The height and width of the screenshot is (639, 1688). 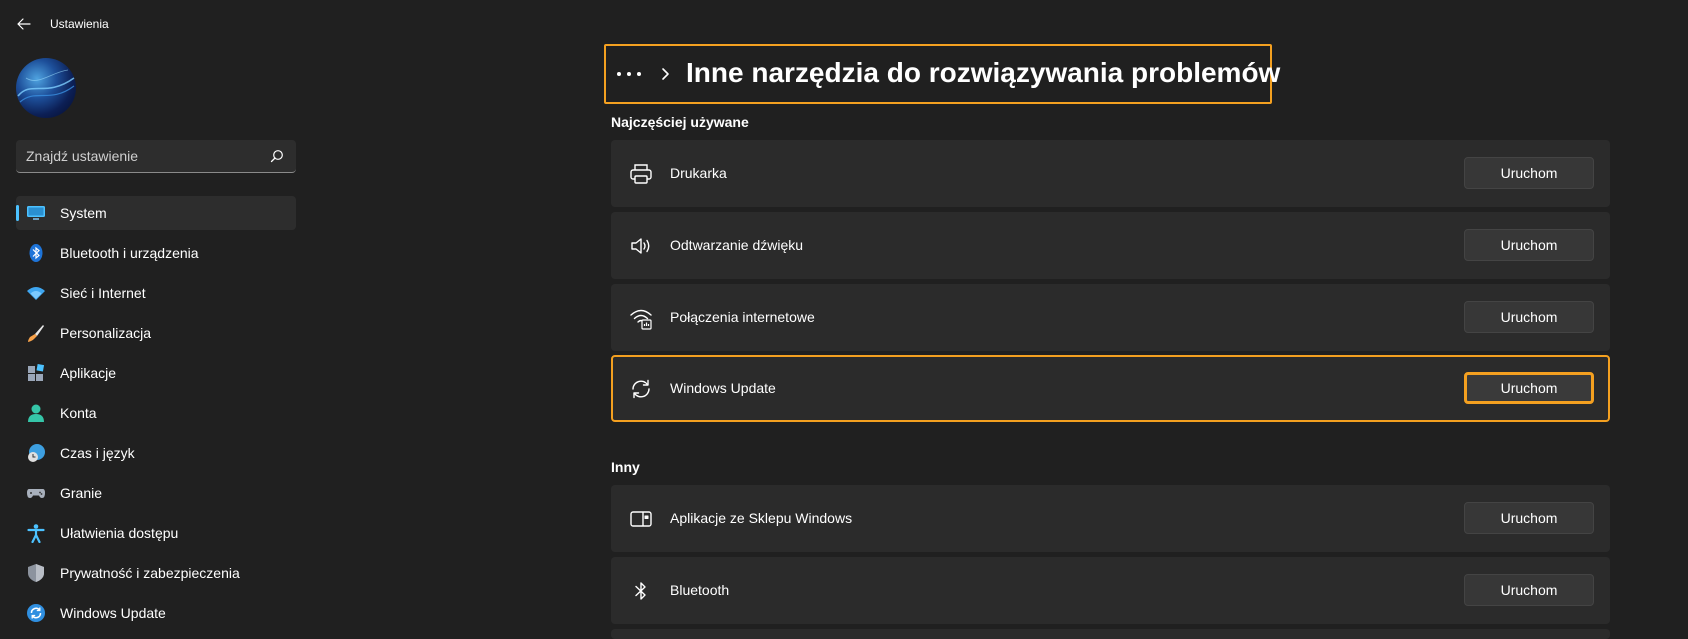 I want to click on network-icon, so click(x=641, y=319).